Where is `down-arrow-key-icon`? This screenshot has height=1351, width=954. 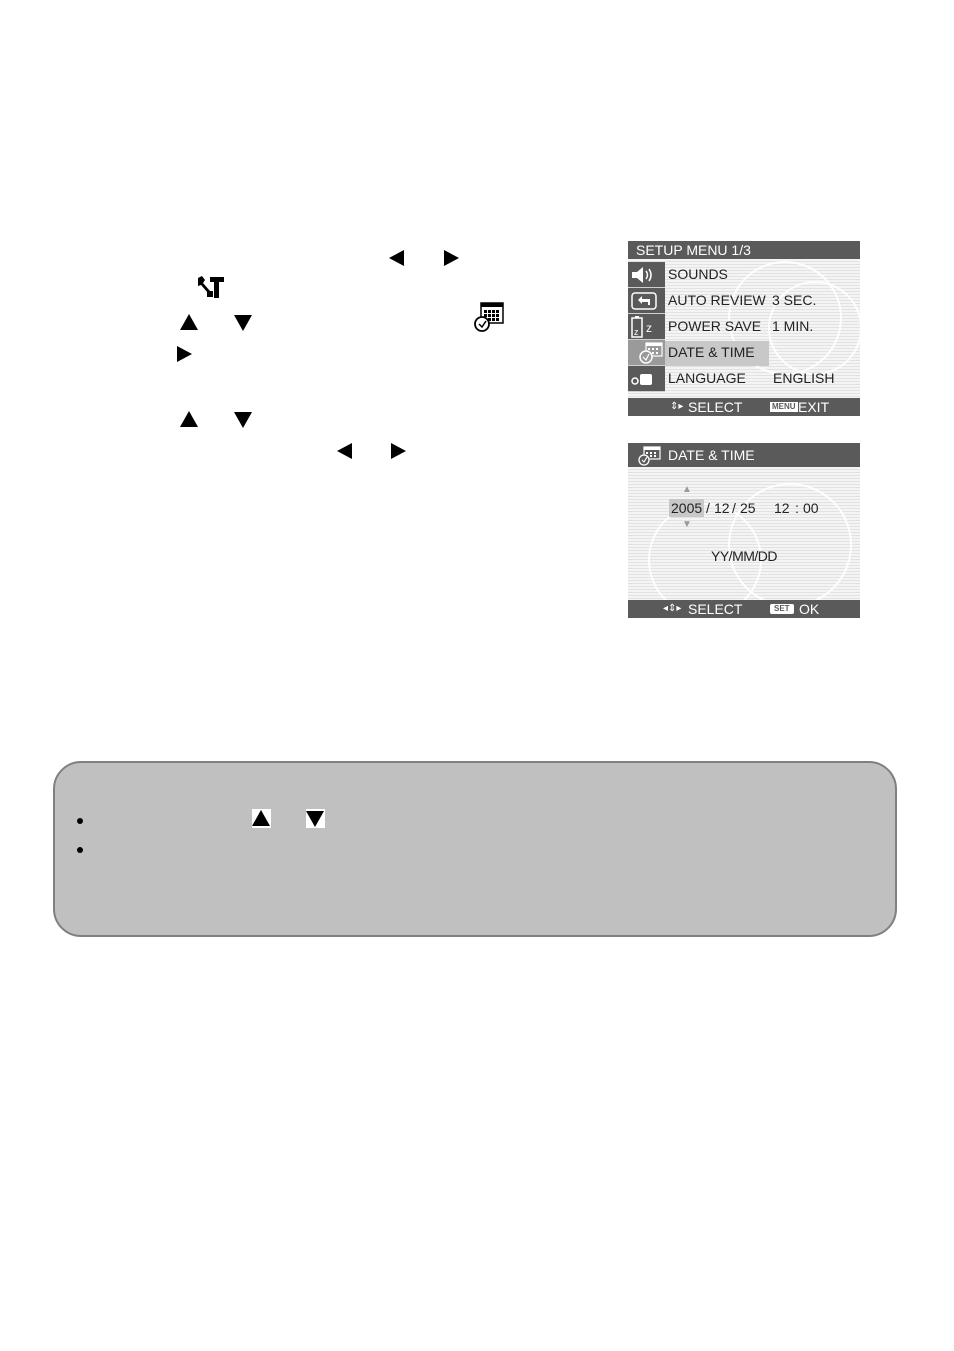 down-arrow-key-icon is located at coordinates (315, 818).